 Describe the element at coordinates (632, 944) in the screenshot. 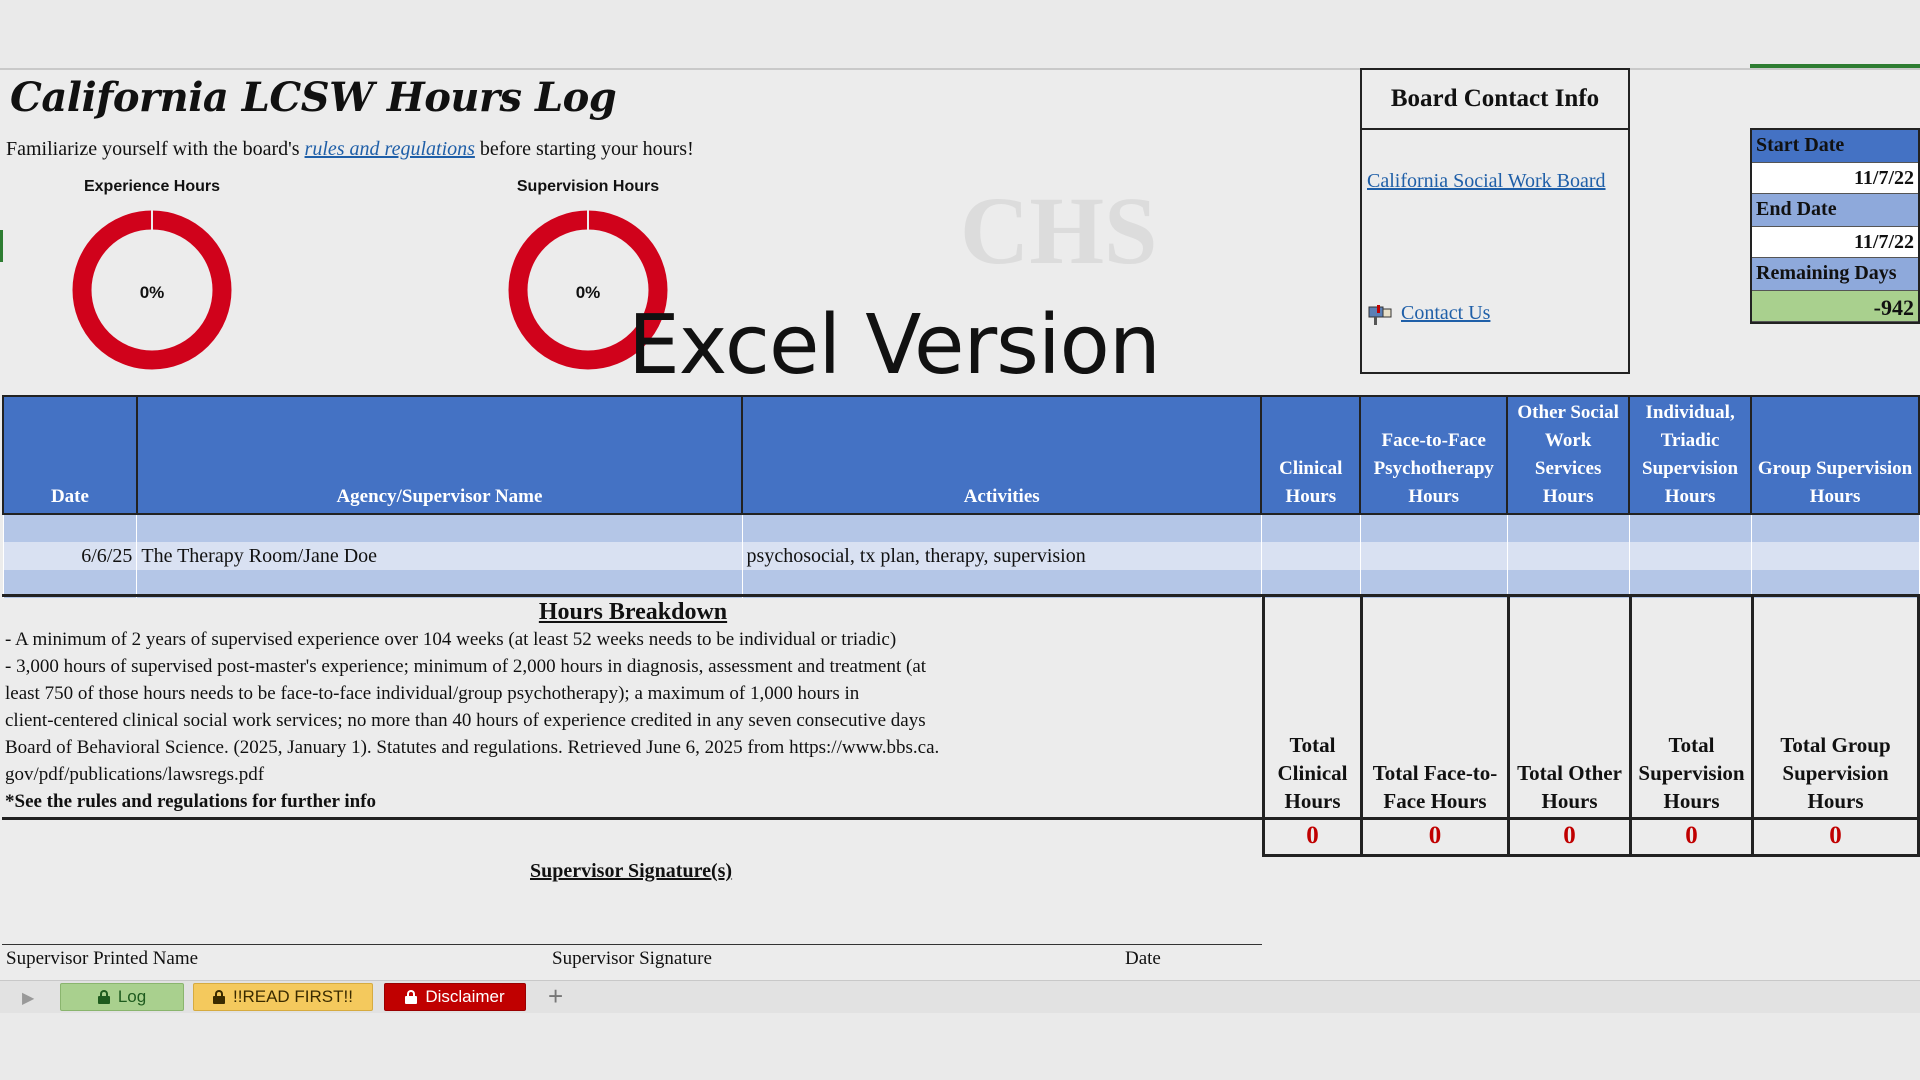

I see `signature-line` at that location.